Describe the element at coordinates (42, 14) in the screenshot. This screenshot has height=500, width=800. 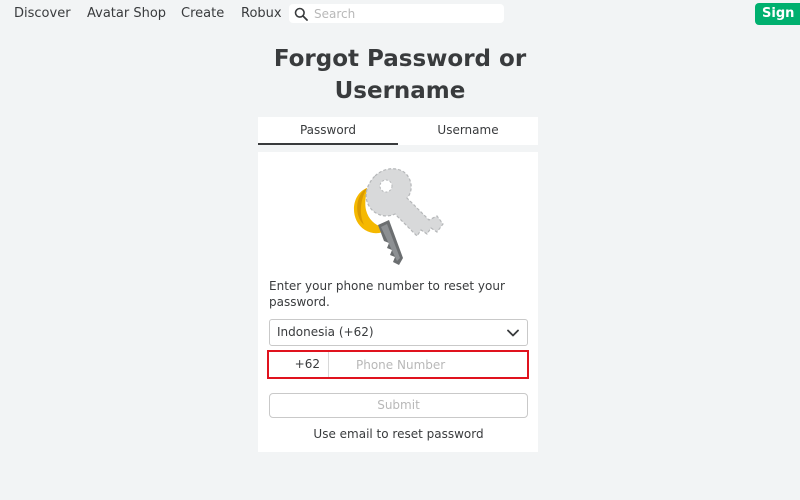
I see `nav-discover: Discover` at that location.